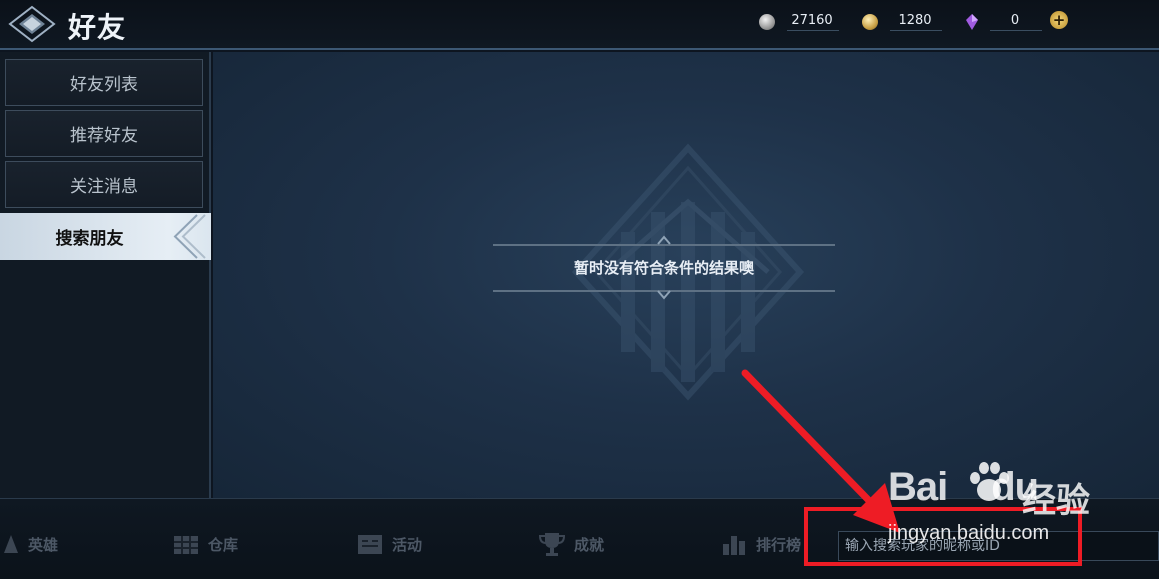 The height and width of the screenshot is (579, 1159). I want to click on nav-label: 英雄, so click(43, 544).